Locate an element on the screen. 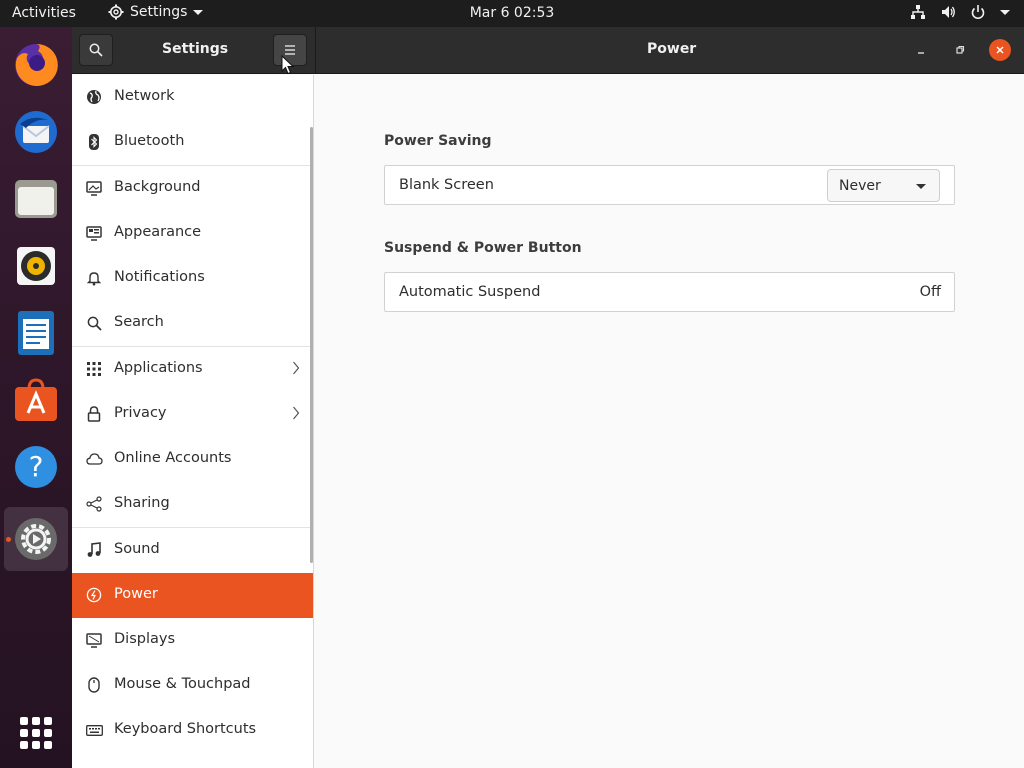 Image resolution: width=1024 pixels, height=768 pixels. automatic-suspend-value: Off is located at coordinates (930, 292).